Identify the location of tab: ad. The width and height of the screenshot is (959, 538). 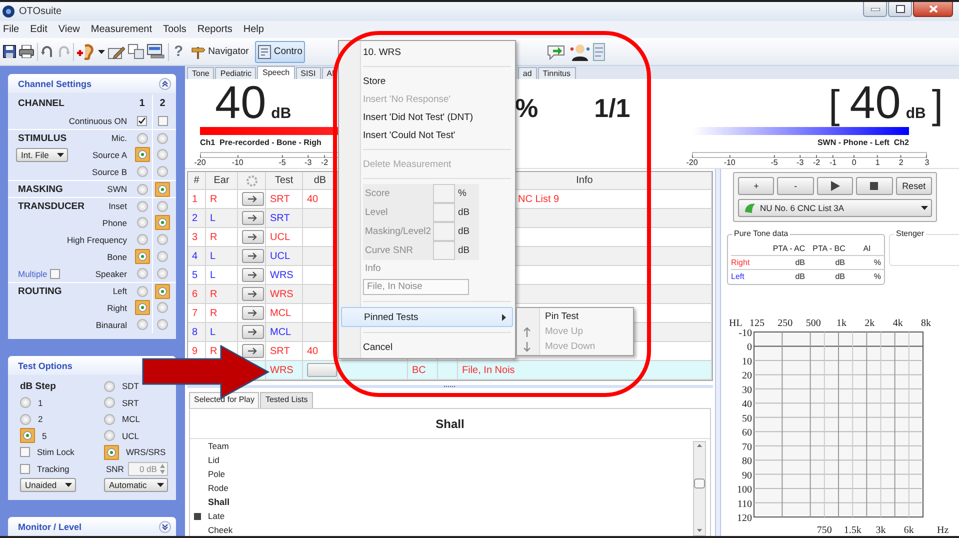
(527, 73).